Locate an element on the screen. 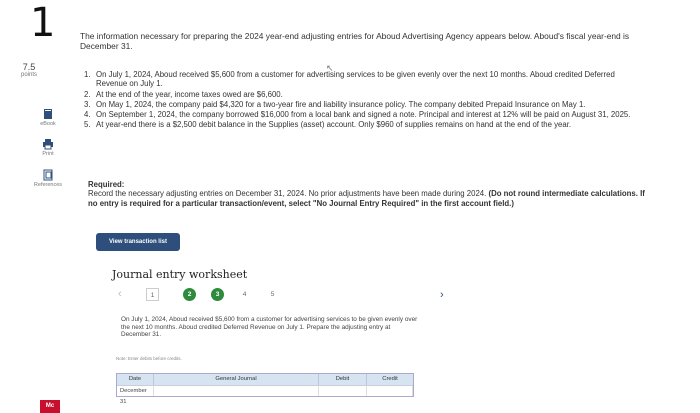 The height and width of the screenshot is (413, 700). sidebar-item-print: Print is located at coordinates (48, 147).